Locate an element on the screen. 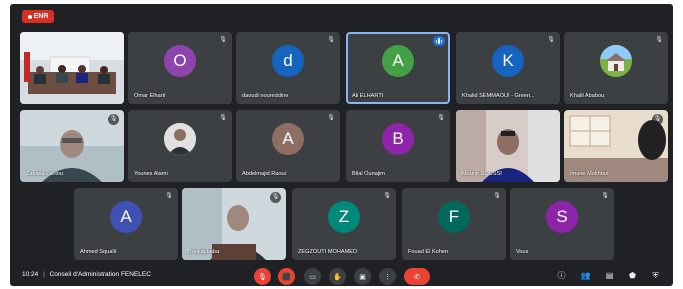 This screenshot has width=683, height=289. chat-button: ▤ is located at coordinates (609, 275).